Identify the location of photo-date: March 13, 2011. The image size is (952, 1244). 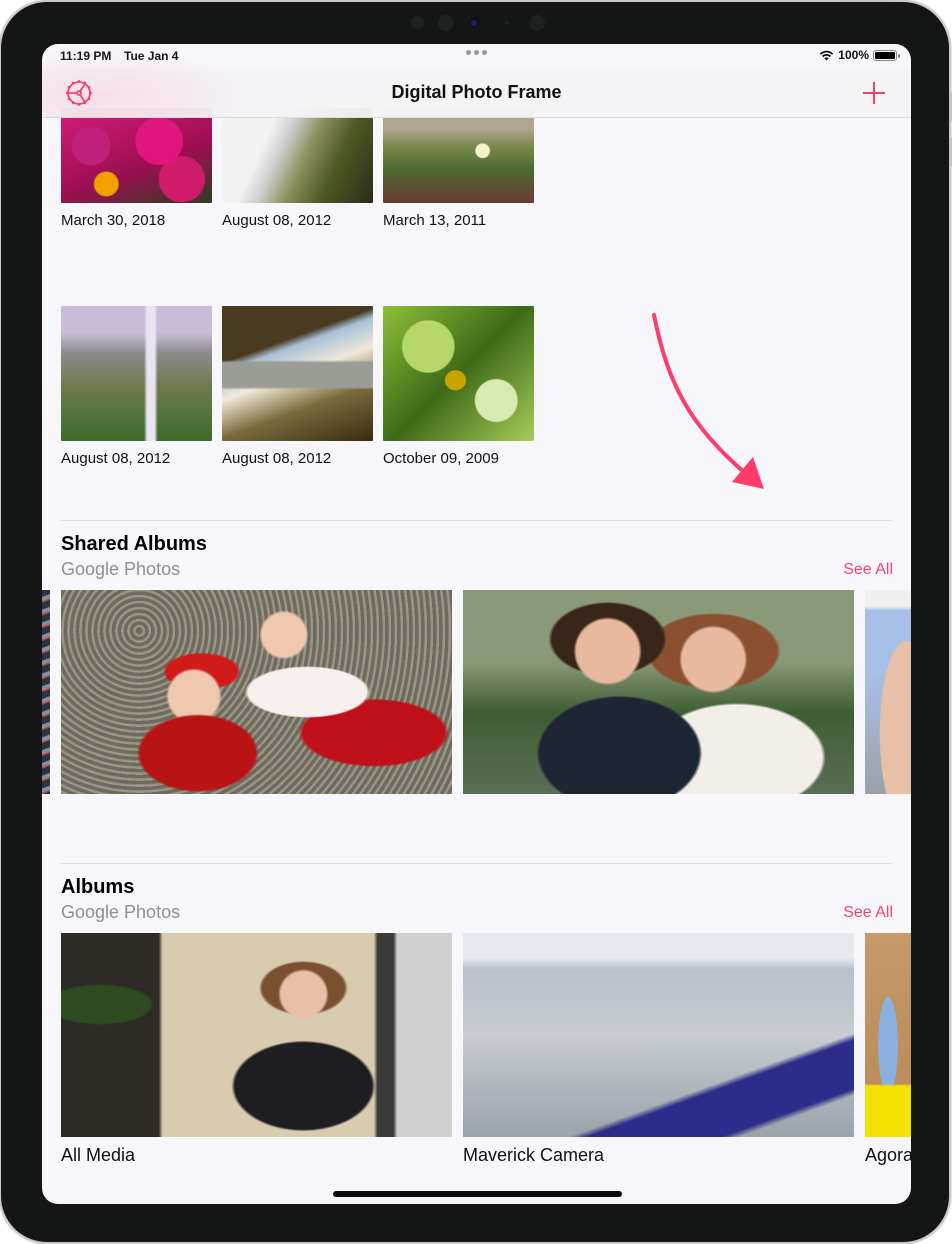
(435, 220).